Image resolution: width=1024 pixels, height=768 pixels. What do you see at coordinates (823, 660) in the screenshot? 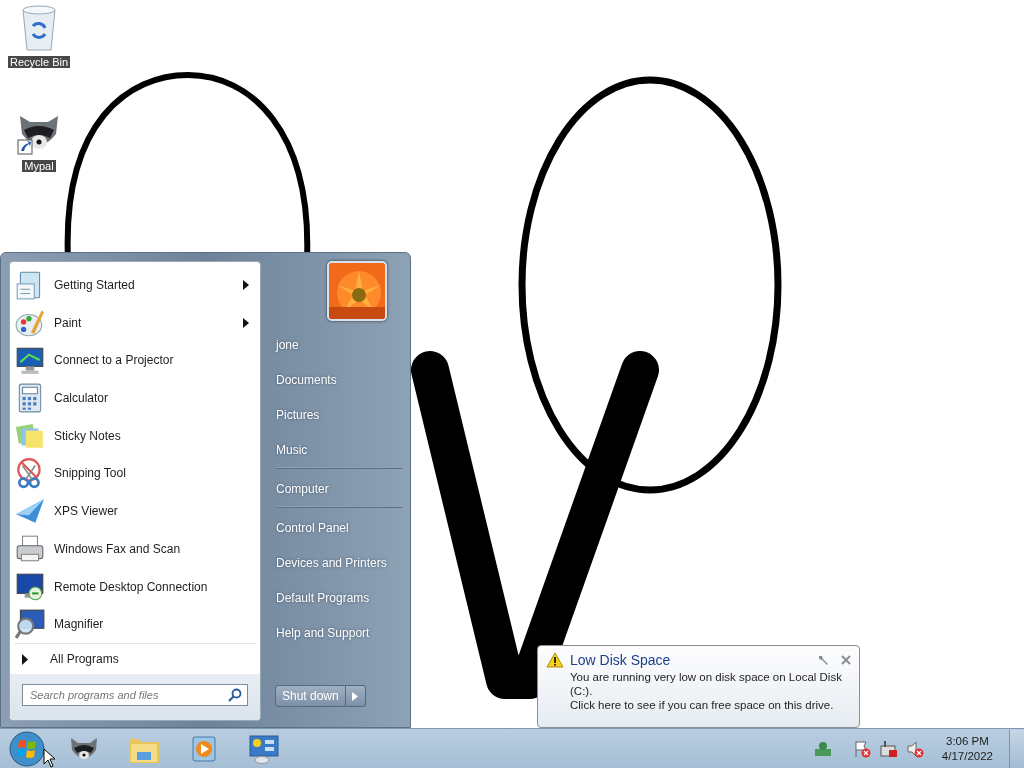
I see `wrench-icon` at bounding box center [823, 660].